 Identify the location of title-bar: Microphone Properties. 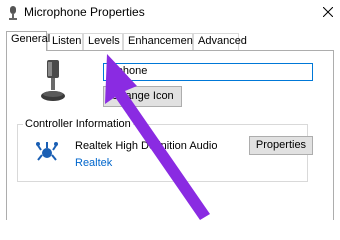
(170, 13).